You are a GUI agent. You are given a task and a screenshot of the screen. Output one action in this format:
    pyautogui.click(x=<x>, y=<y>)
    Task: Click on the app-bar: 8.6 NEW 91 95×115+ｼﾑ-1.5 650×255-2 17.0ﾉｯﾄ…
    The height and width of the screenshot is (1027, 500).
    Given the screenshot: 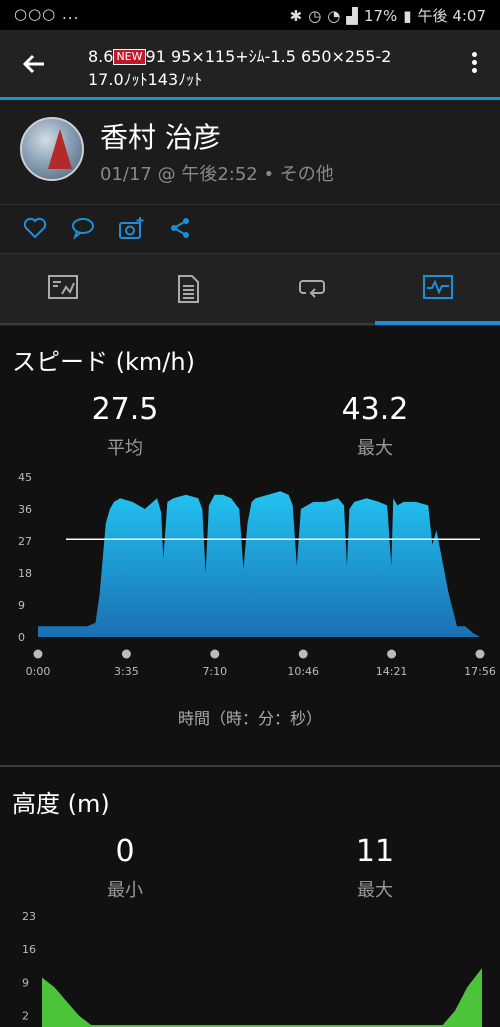 What is the action you would take?
    pyautogui.click(x=250, y=64)
    